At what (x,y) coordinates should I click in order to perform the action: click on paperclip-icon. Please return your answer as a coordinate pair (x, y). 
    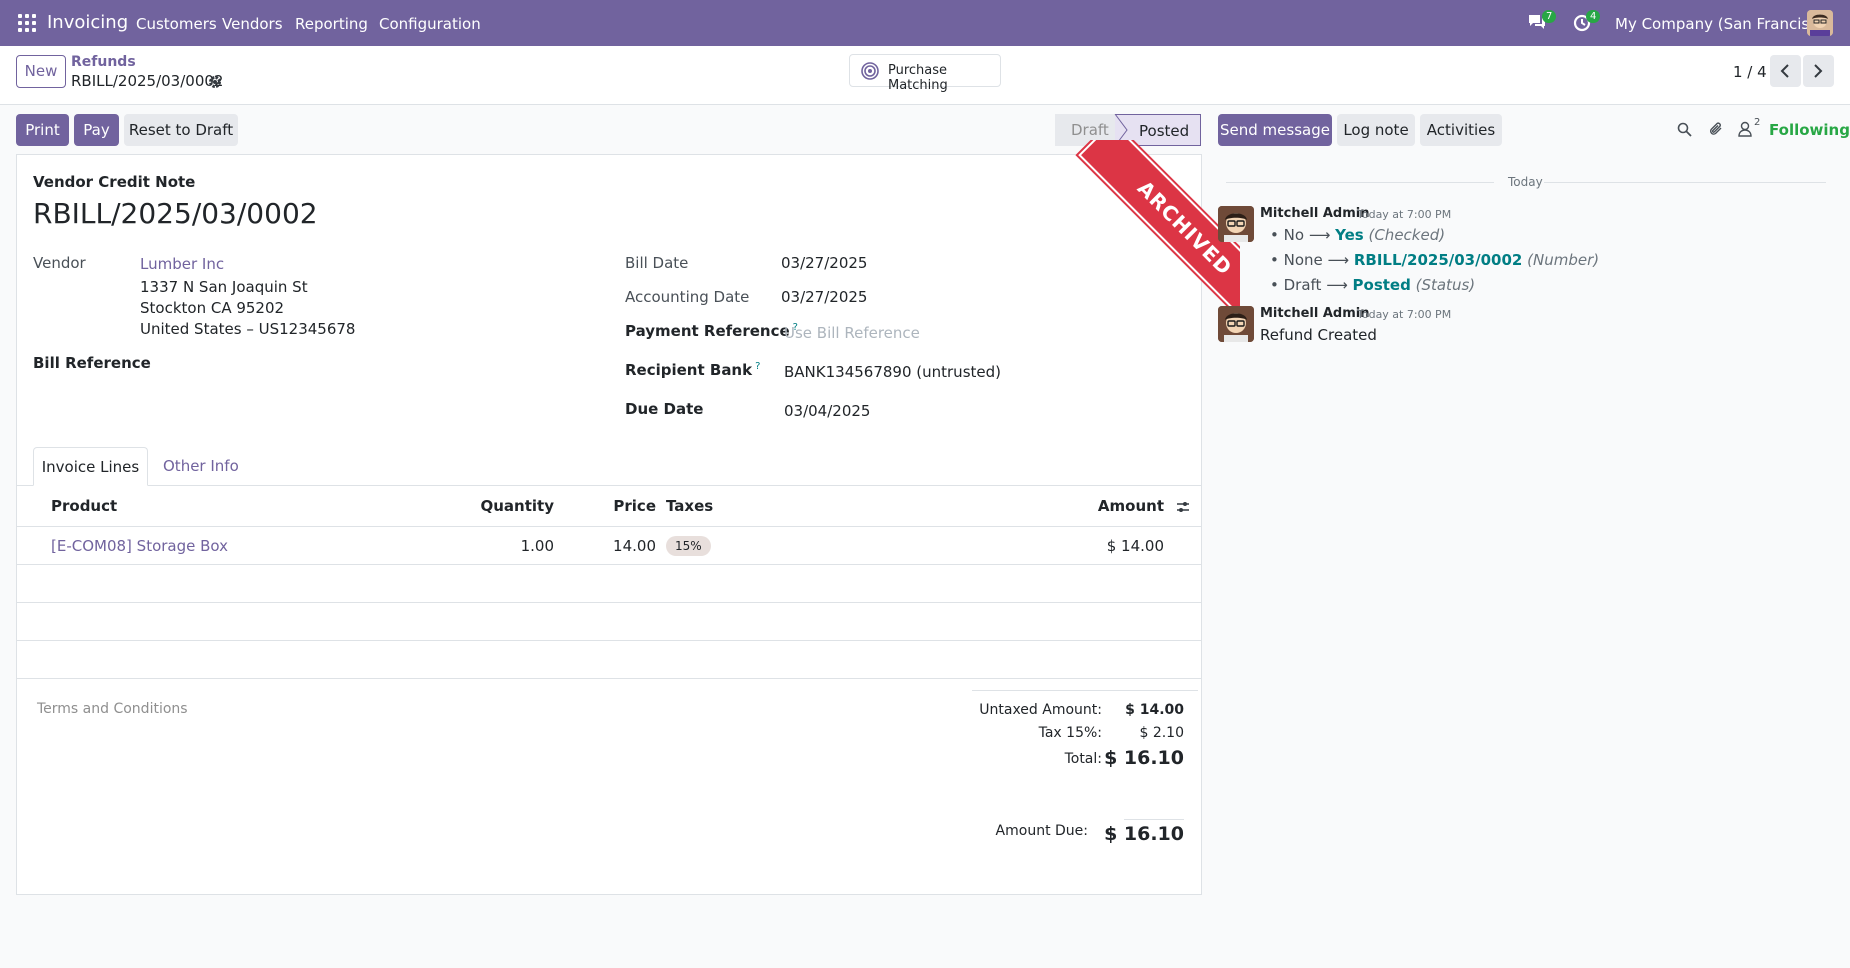
    Looking at the image, I should click on (1716, 129).